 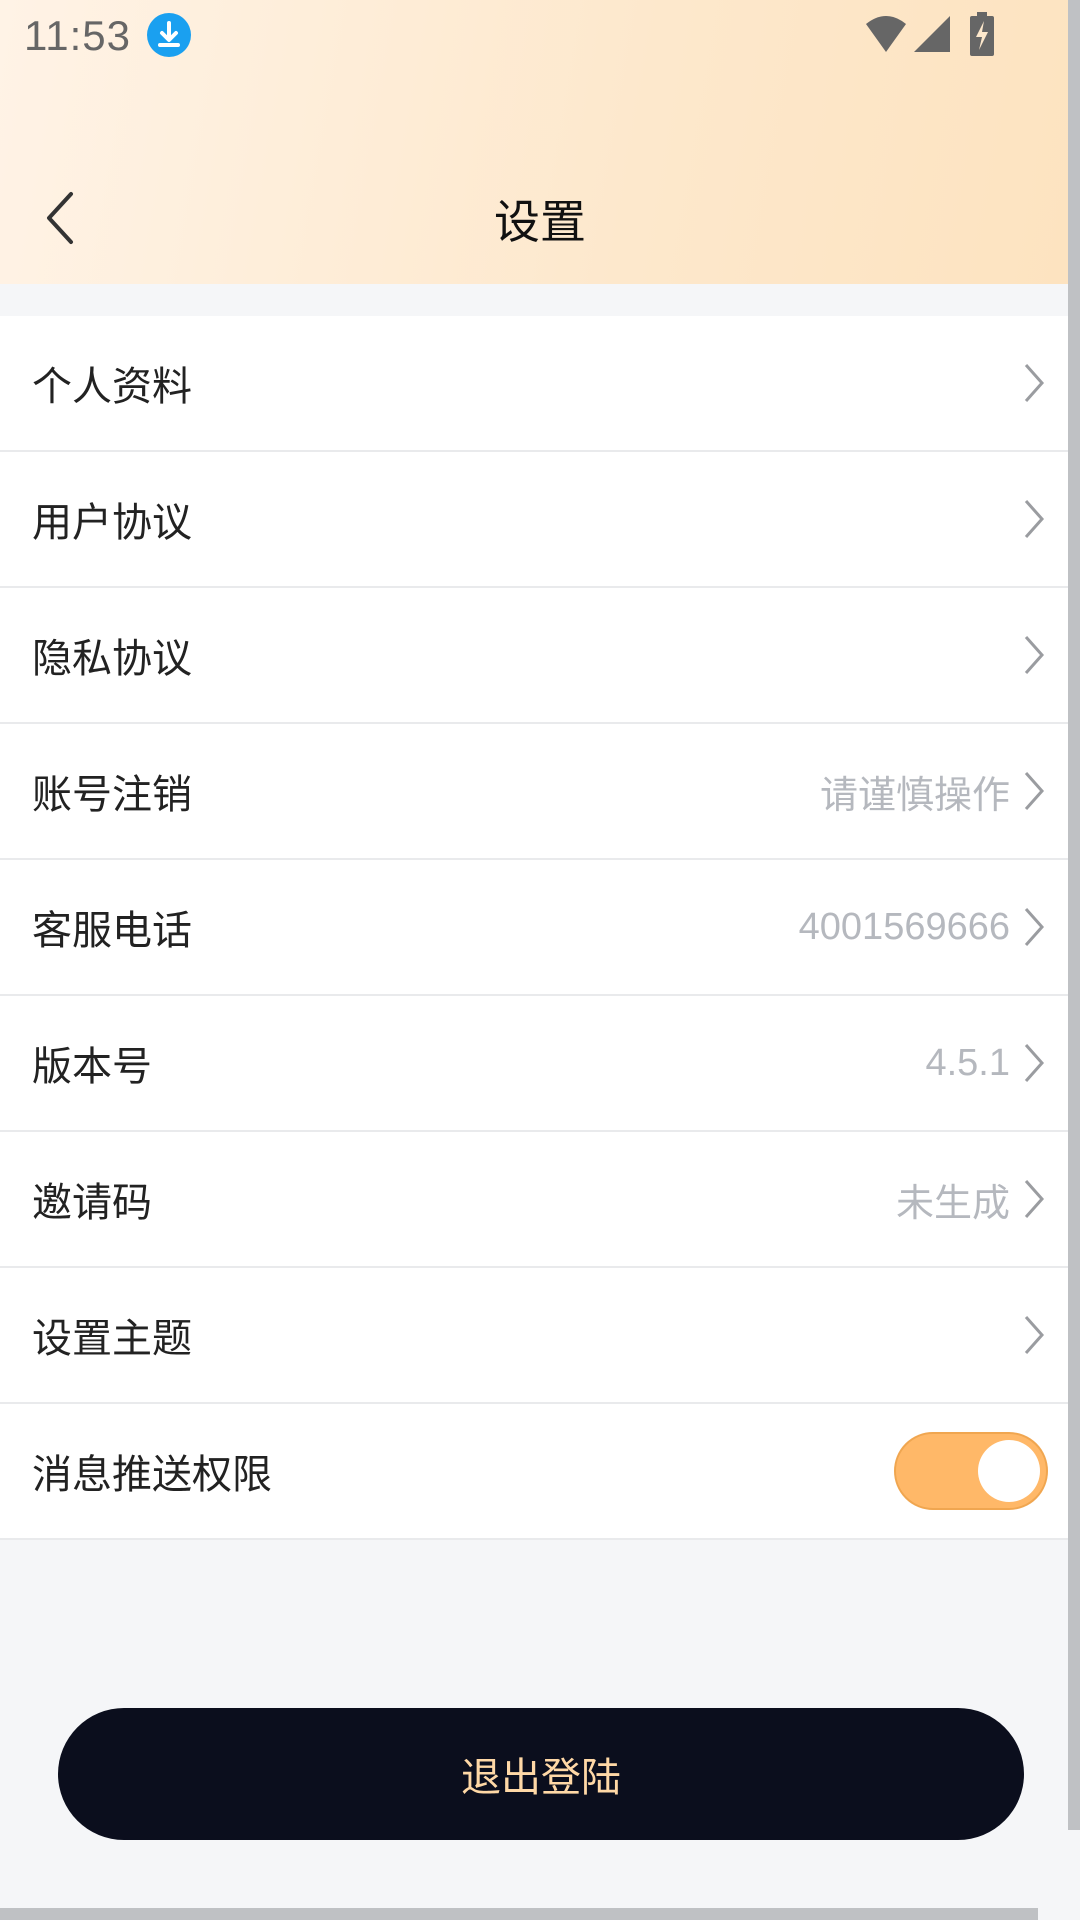 What do you see at coordinates (932, 34) in the screenshot?
I see `signal-icon` at bounding box center [932, 34].